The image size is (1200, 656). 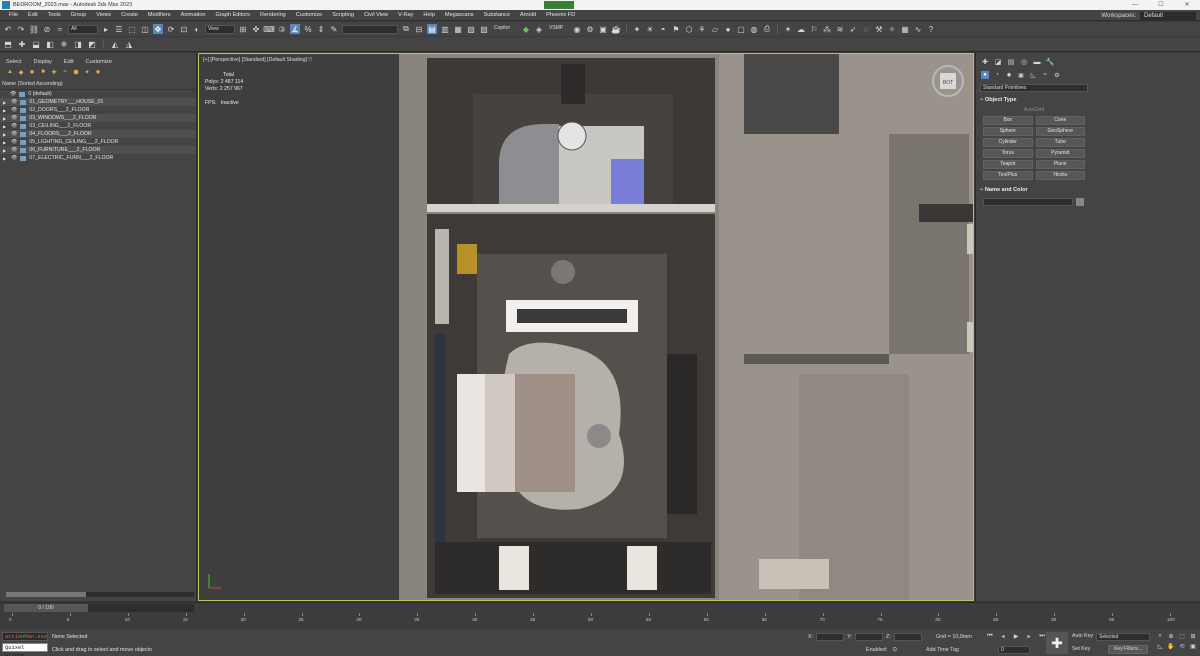 I want to click on mirror-icon: ⧉, so click(x=406, y=29).